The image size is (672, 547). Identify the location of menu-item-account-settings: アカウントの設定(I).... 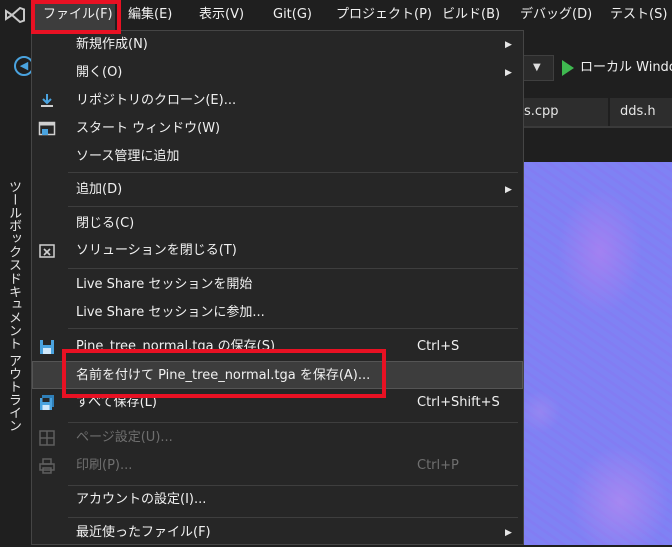
(277, 500).